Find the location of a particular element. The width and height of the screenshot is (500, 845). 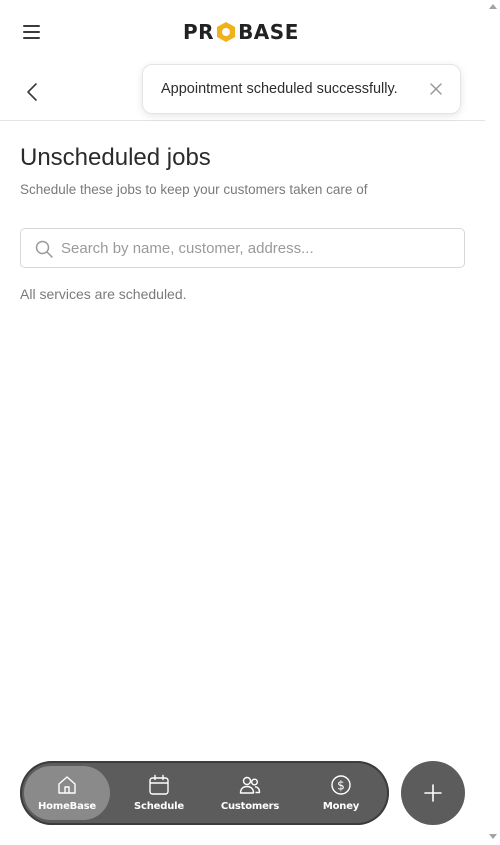

hamburger-menu-icon is located at coordinates (32, 32).